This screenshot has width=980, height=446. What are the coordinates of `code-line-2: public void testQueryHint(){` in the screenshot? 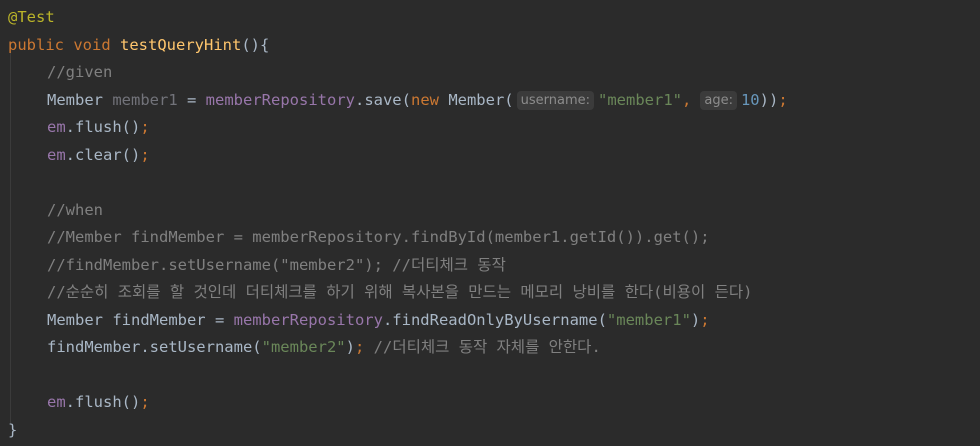 It's located at (398, 46).